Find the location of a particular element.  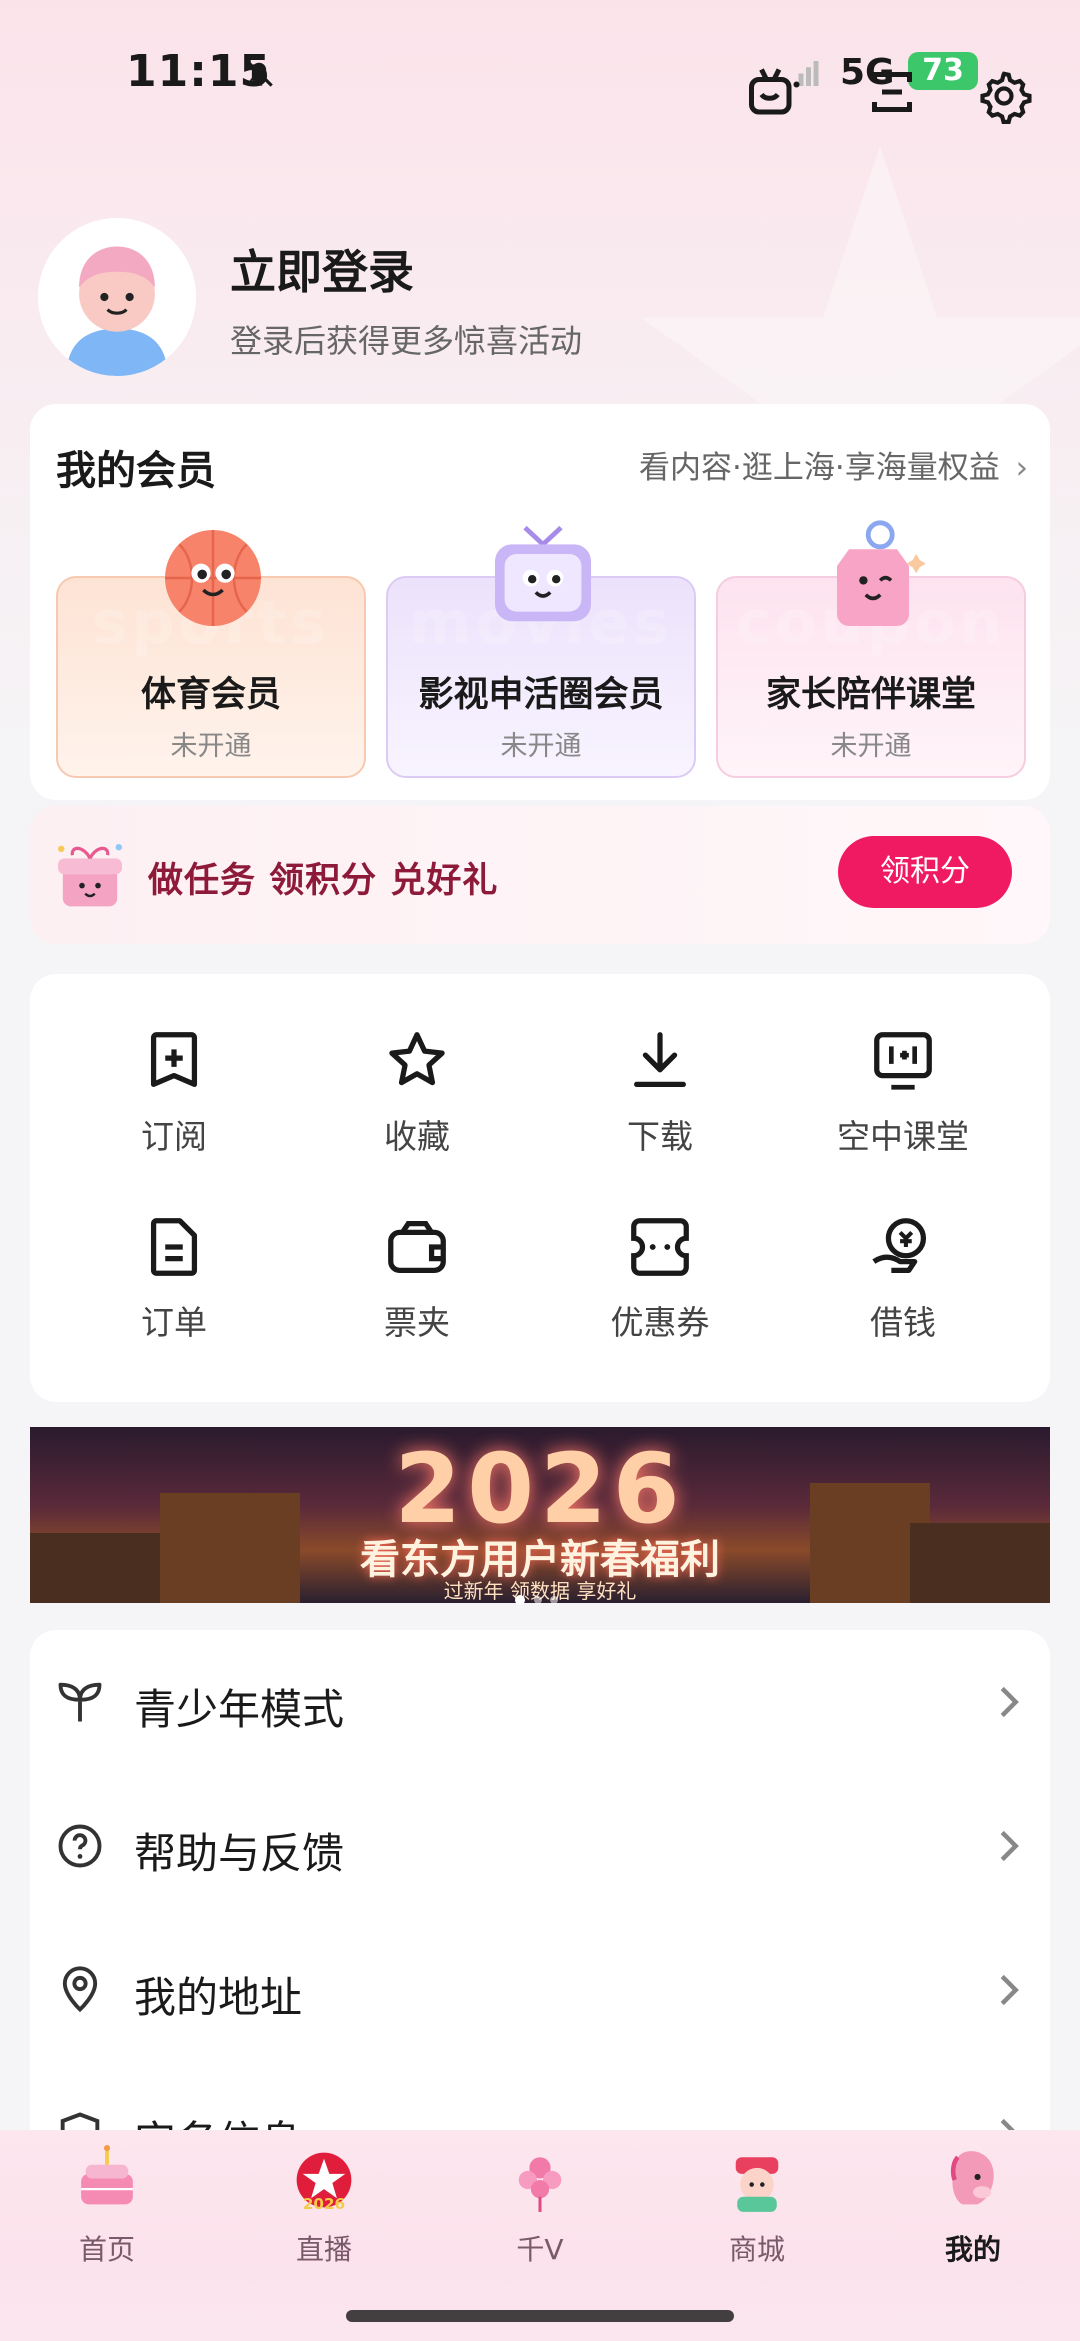

scan-icon is located at coordinates (892, 92).